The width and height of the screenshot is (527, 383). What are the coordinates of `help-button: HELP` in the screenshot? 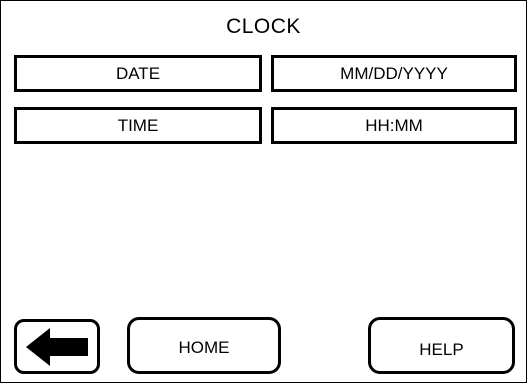 It's located at (441, 345).